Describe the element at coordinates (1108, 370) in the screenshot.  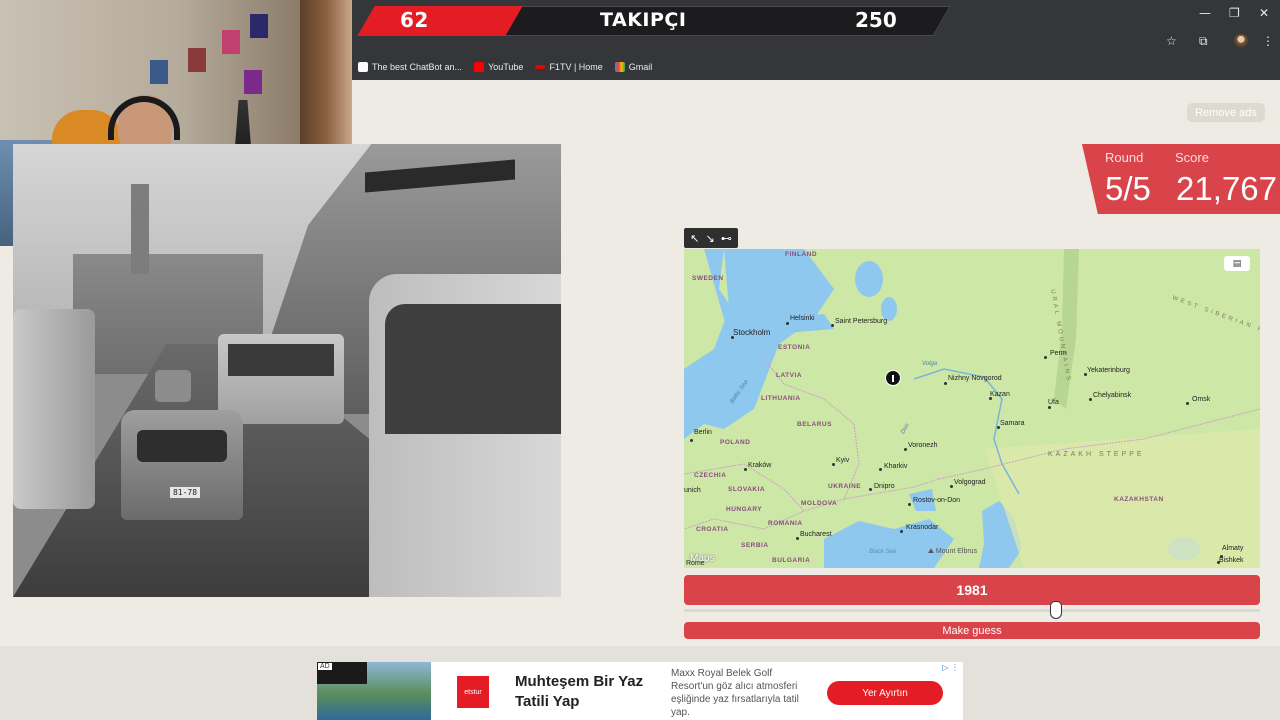
I see `city-label: Yekaterinburg` at that location.